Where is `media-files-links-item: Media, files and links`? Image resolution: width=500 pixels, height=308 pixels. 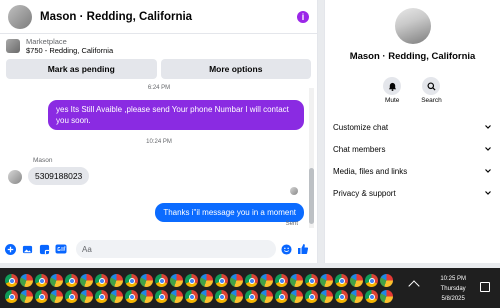
media-files-links-item: Media, files and links is located at coordinates (412, 171).